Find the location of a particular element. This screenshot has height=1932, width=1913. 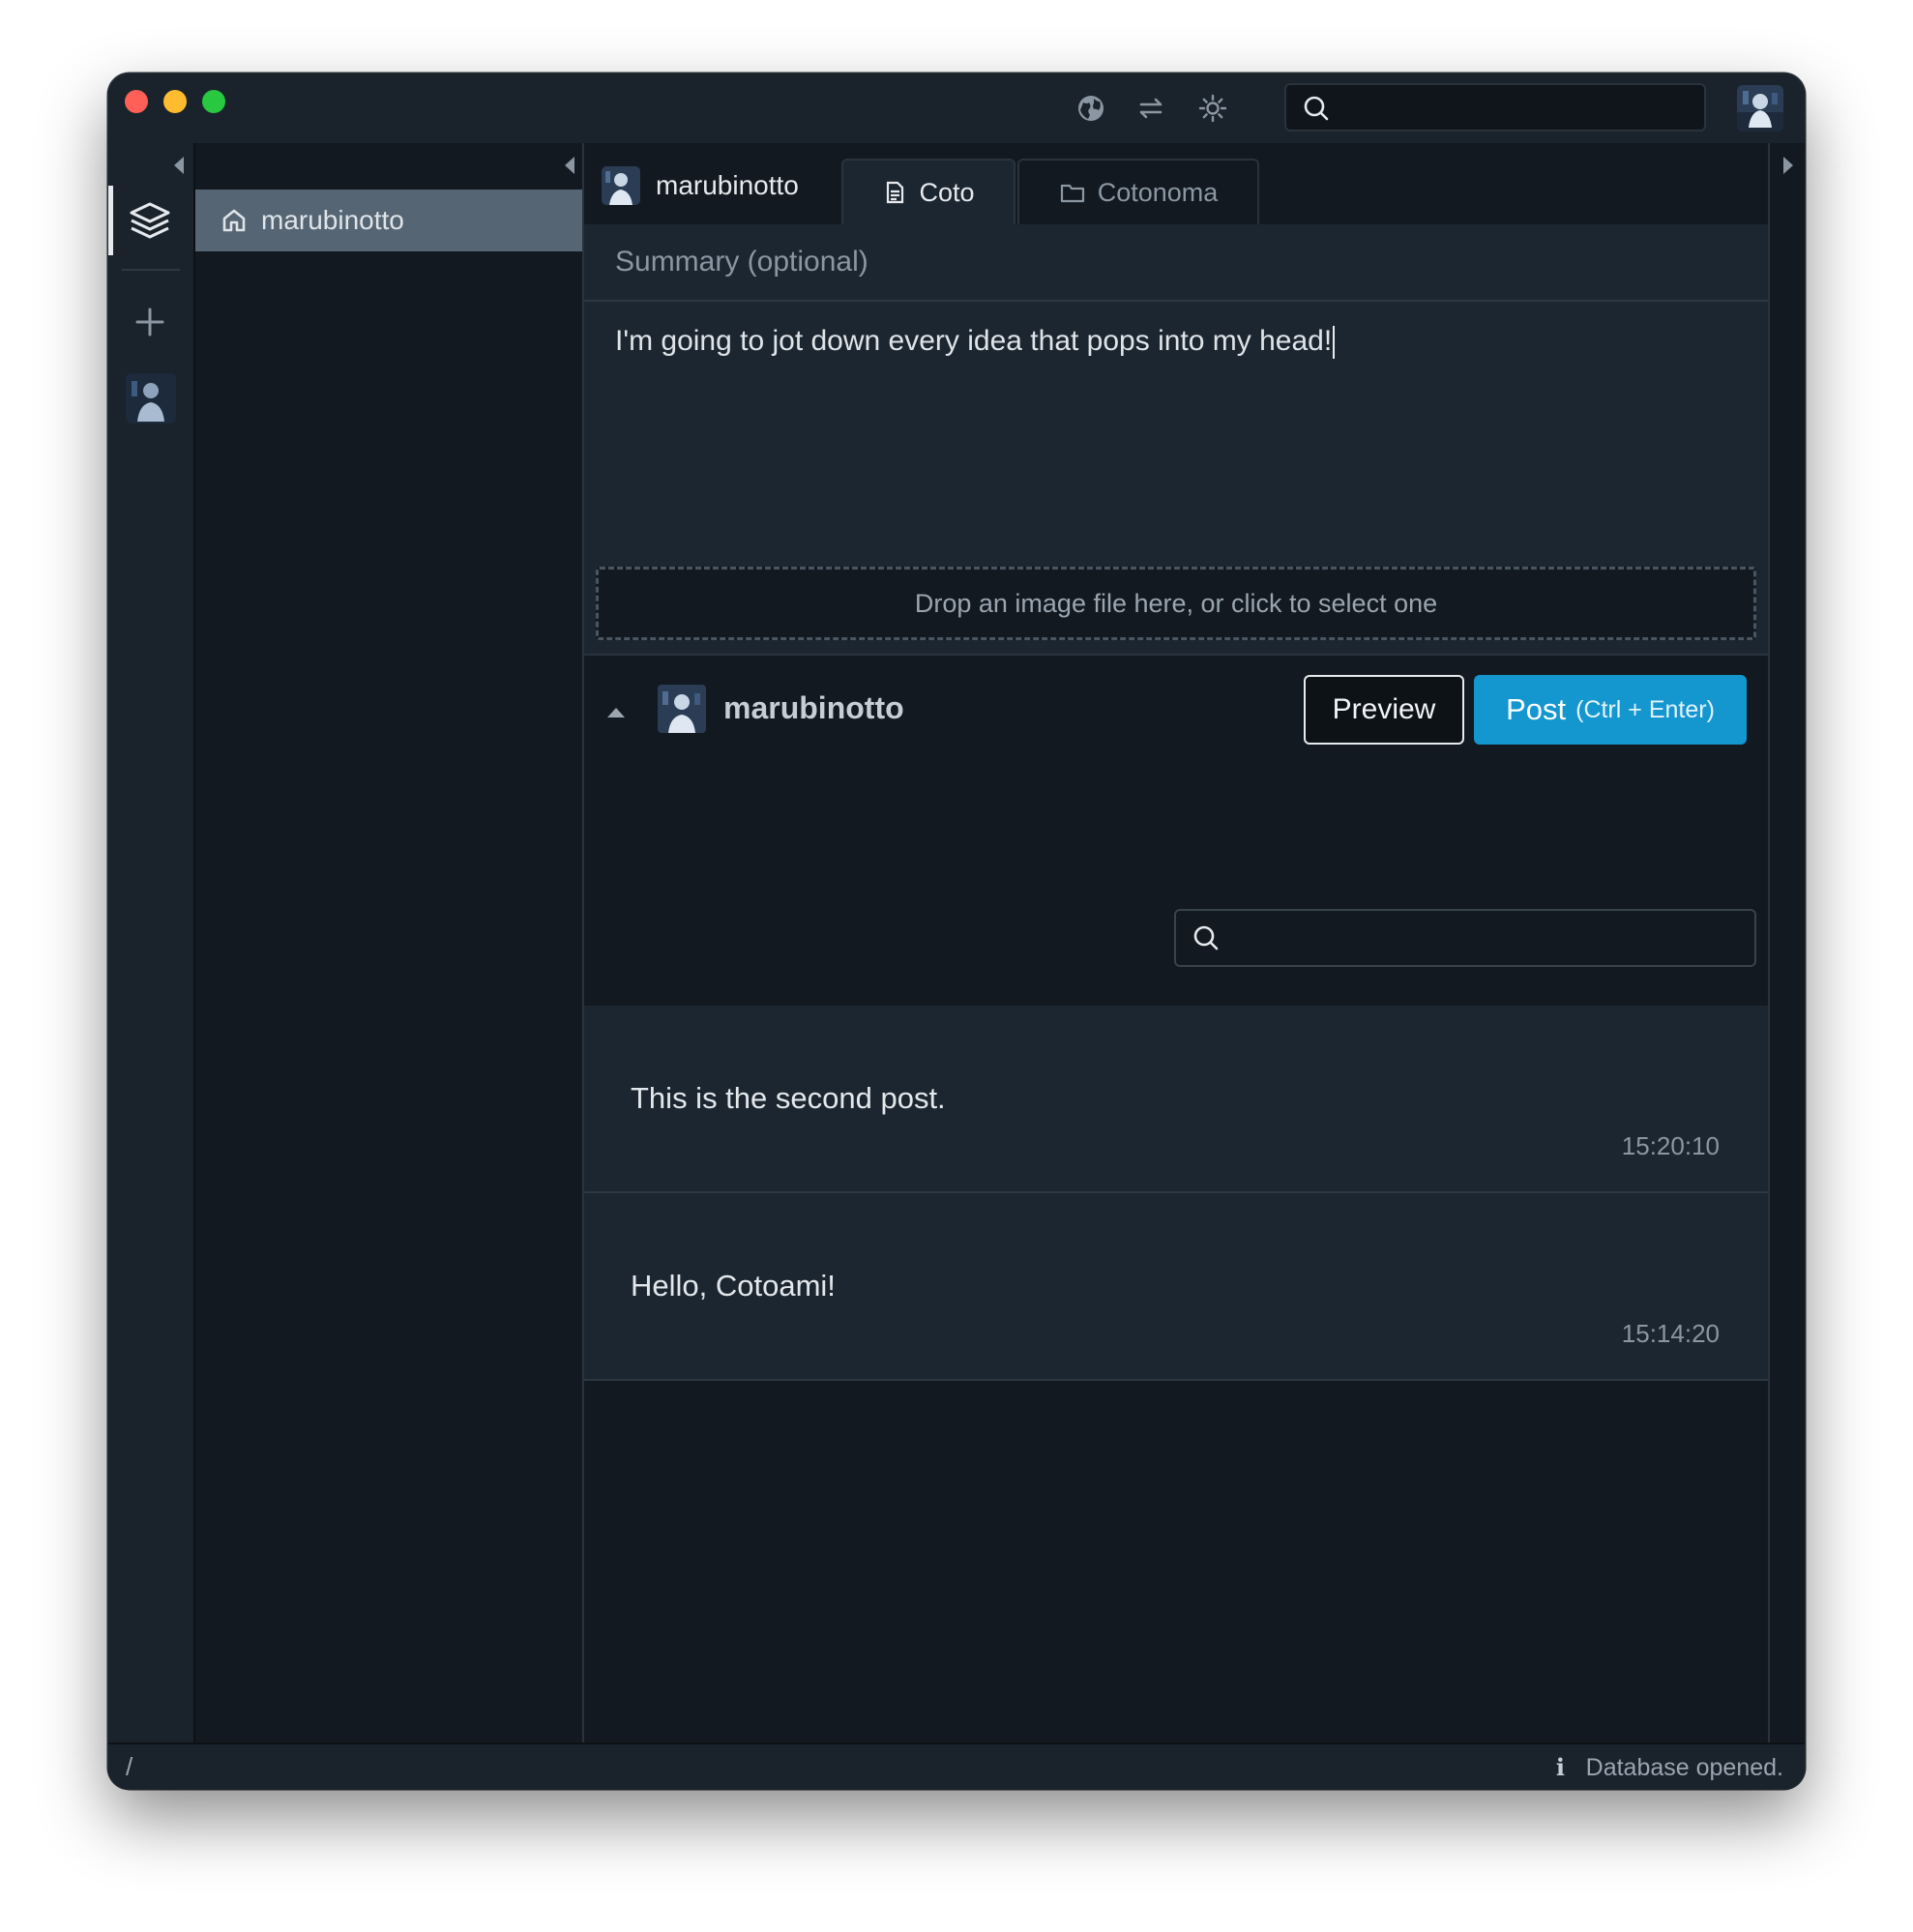

info-icon: i is located at coordinates (1560, 1767).